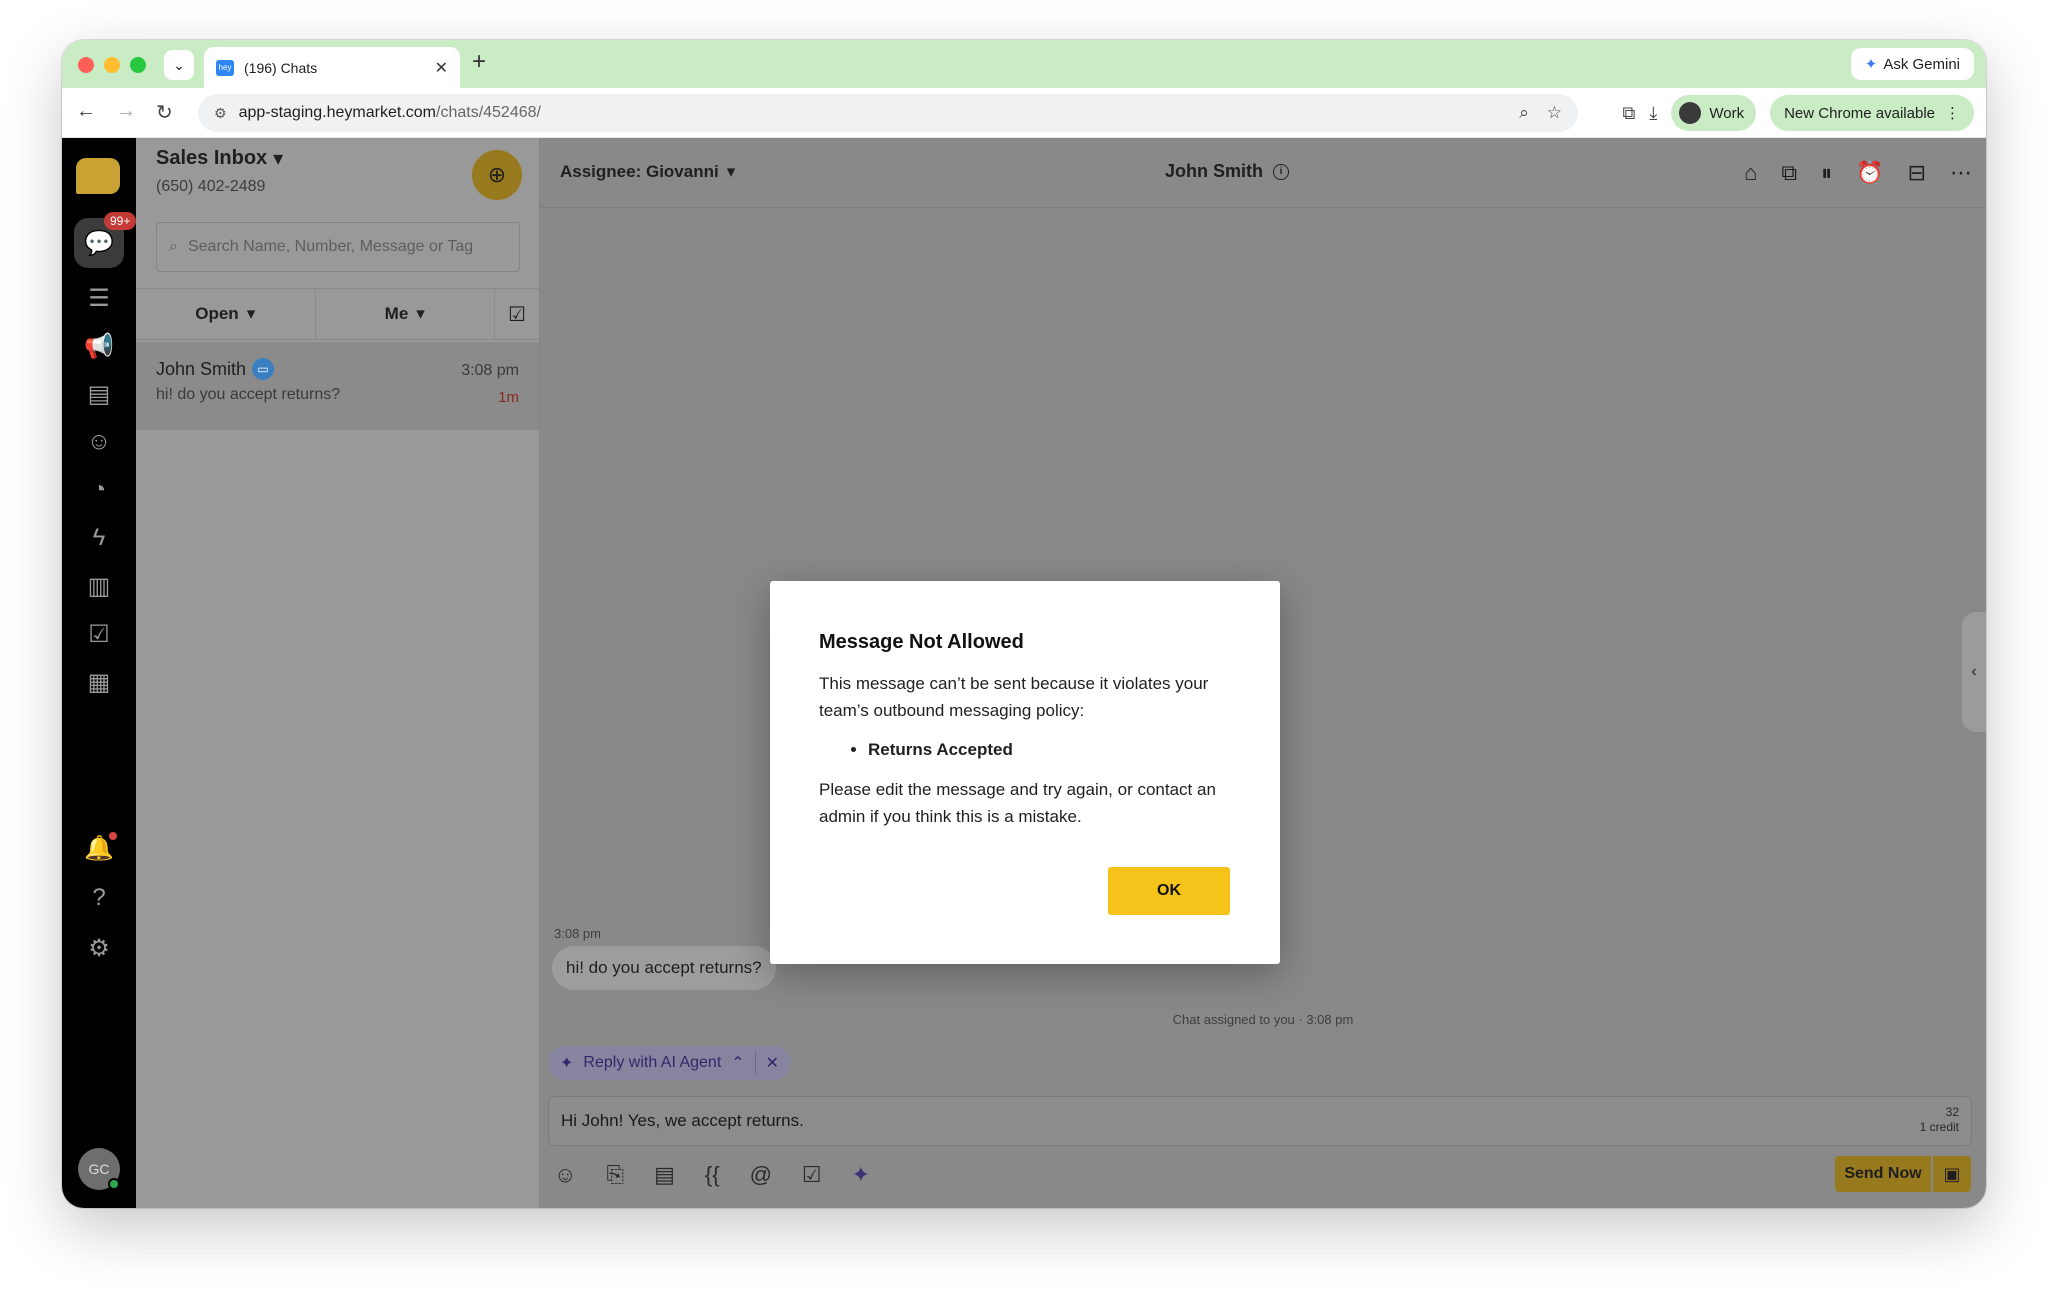 The height and width of the screenshot is (1291, 2048). I want to click on emoji-icon: ☺, so click(565, 1175).